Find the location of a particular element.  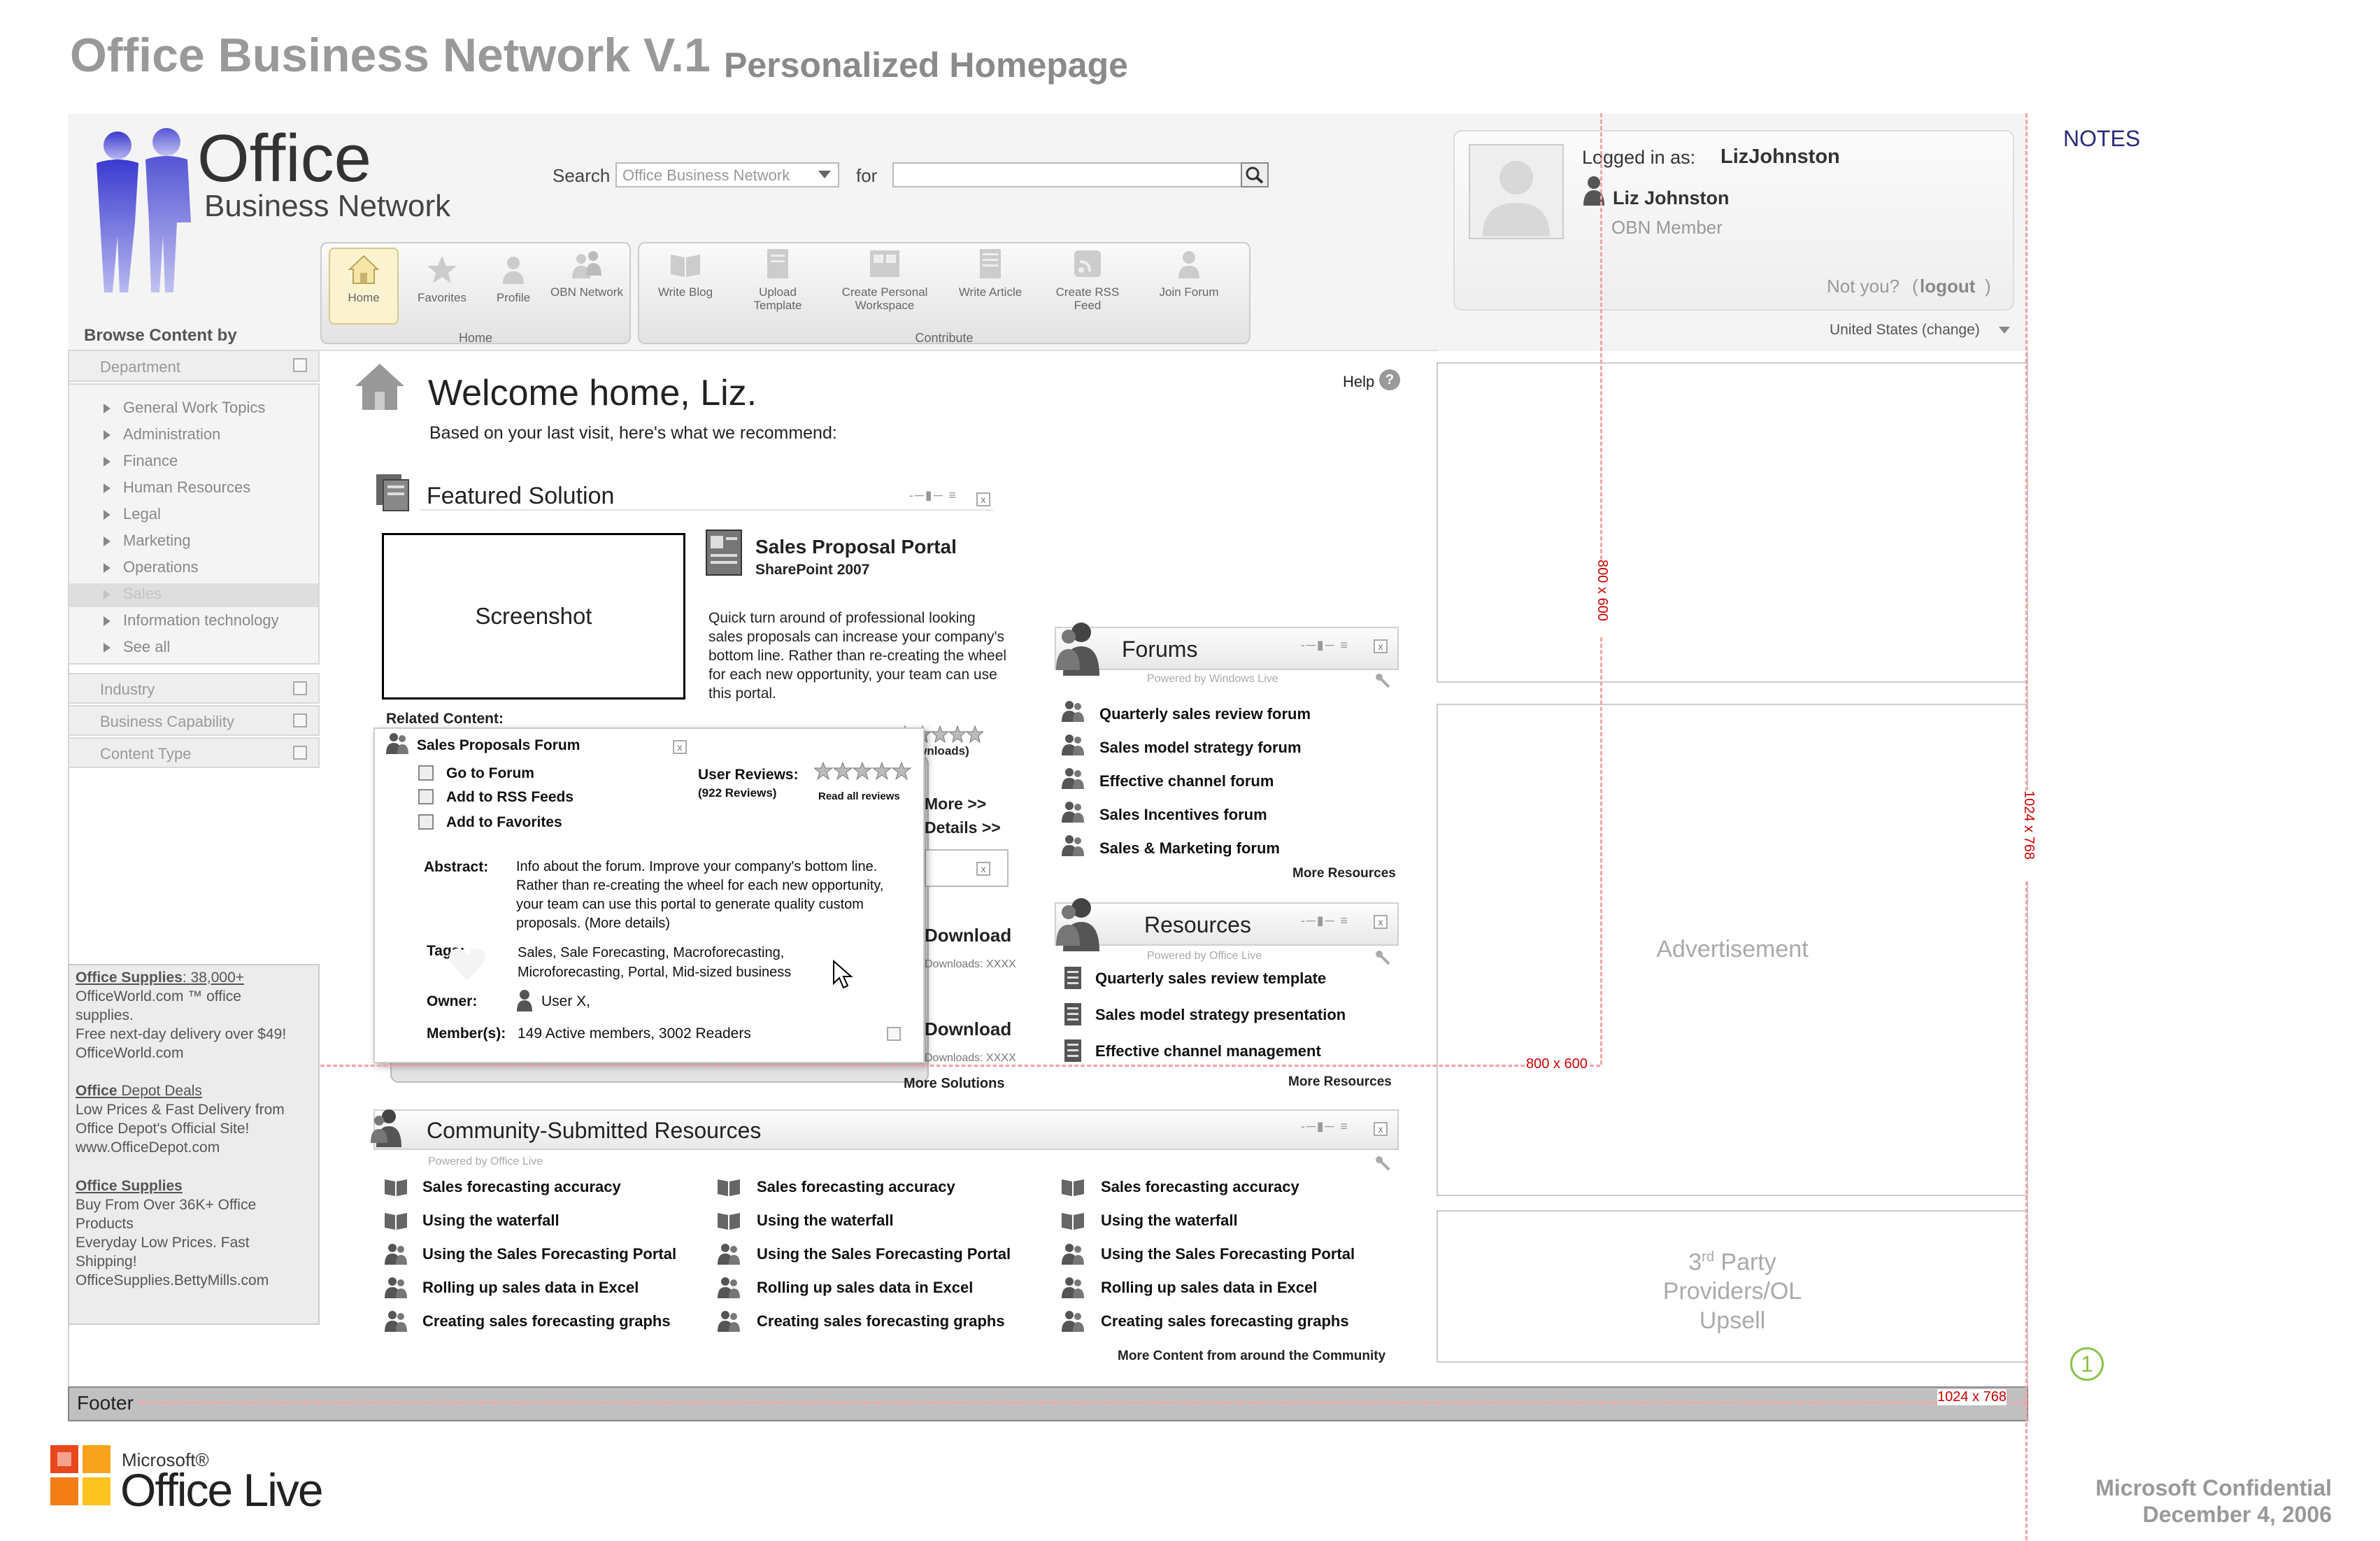

rss-feeds-icon is located at coordinates (426, 796).